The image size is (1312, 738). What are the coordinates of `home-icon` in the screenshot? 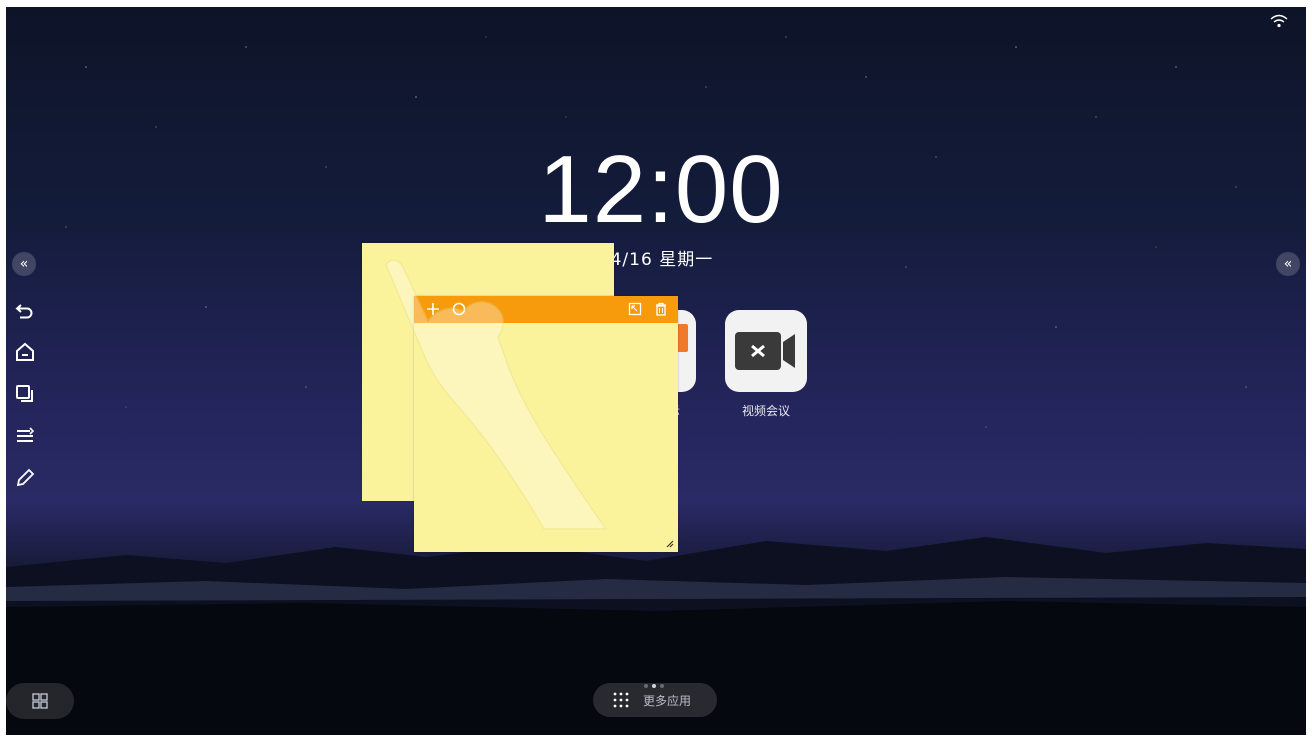 It's located at (25, 352).